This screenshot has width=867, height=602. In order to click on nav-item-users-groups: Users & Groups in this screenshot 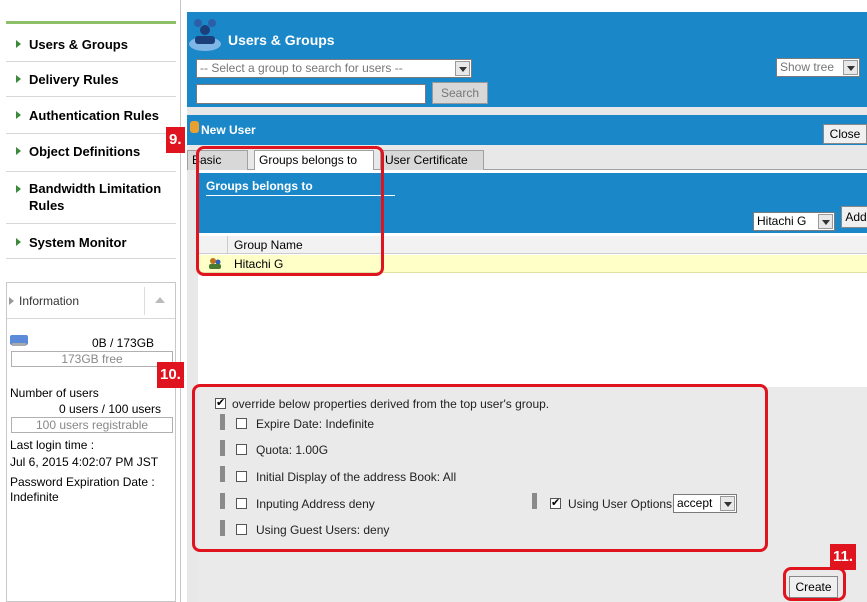, I will do `click(91, 44)`.